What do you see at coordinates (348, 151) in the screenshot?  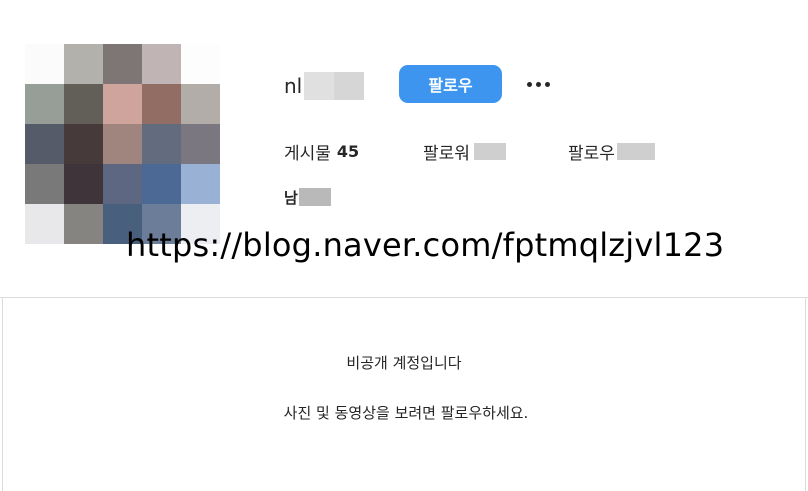 I see `posts-count: 45` at bounding box center [348, 151].